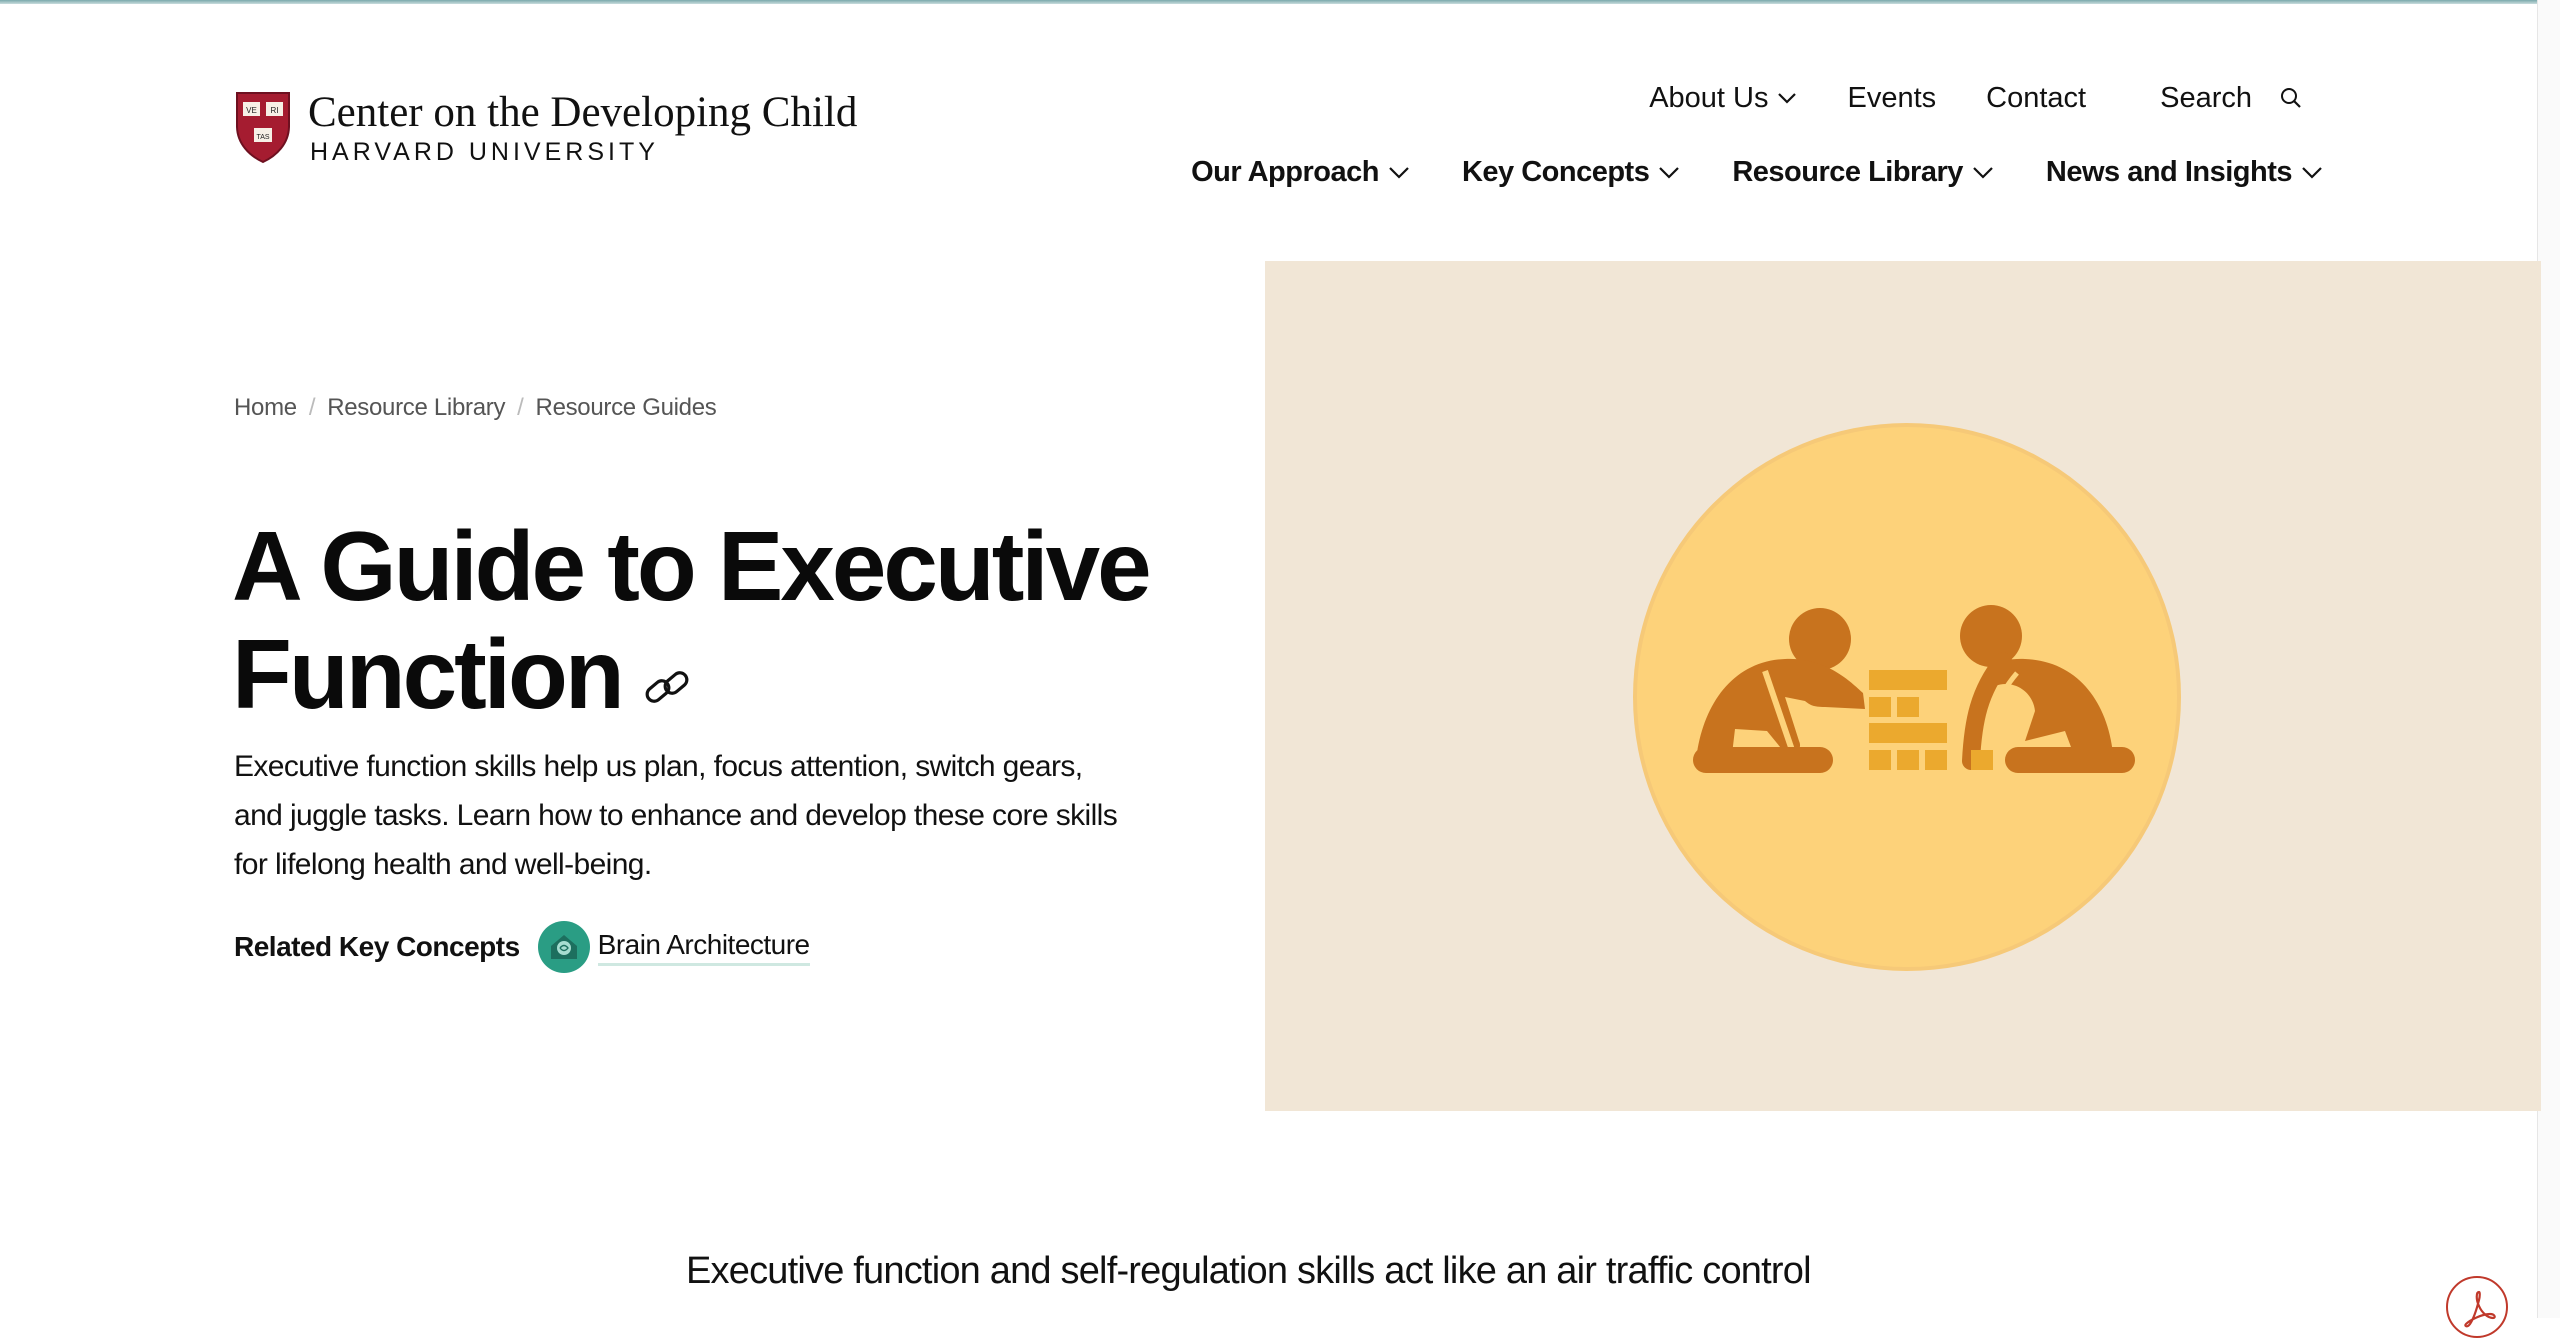 The width and height of the screenshot is (2560, 1338). I want to click on nav-news-and-insights: News and Insights, so click(2184, 172).